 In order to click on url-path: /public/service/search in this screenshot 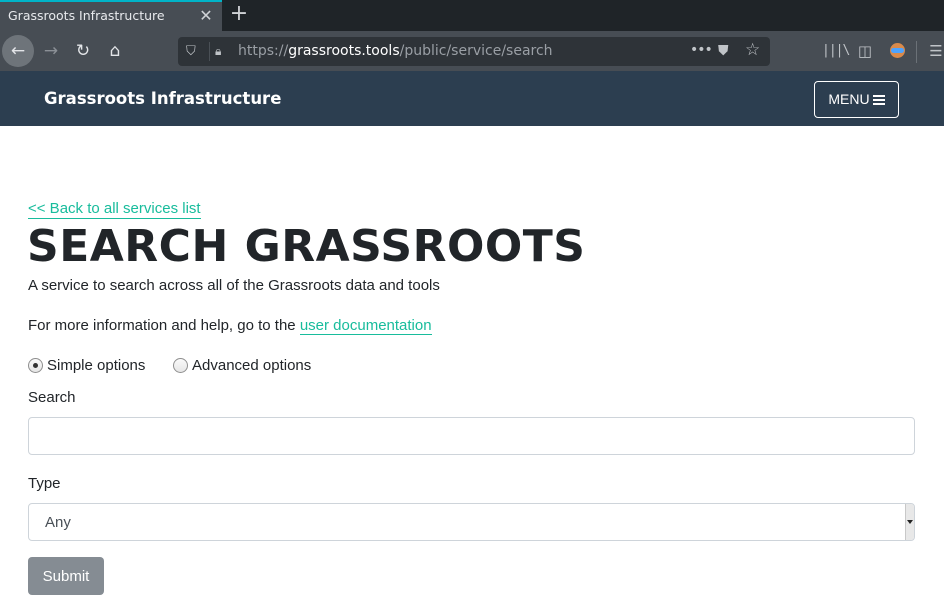, I will do `click(476, 51)`.